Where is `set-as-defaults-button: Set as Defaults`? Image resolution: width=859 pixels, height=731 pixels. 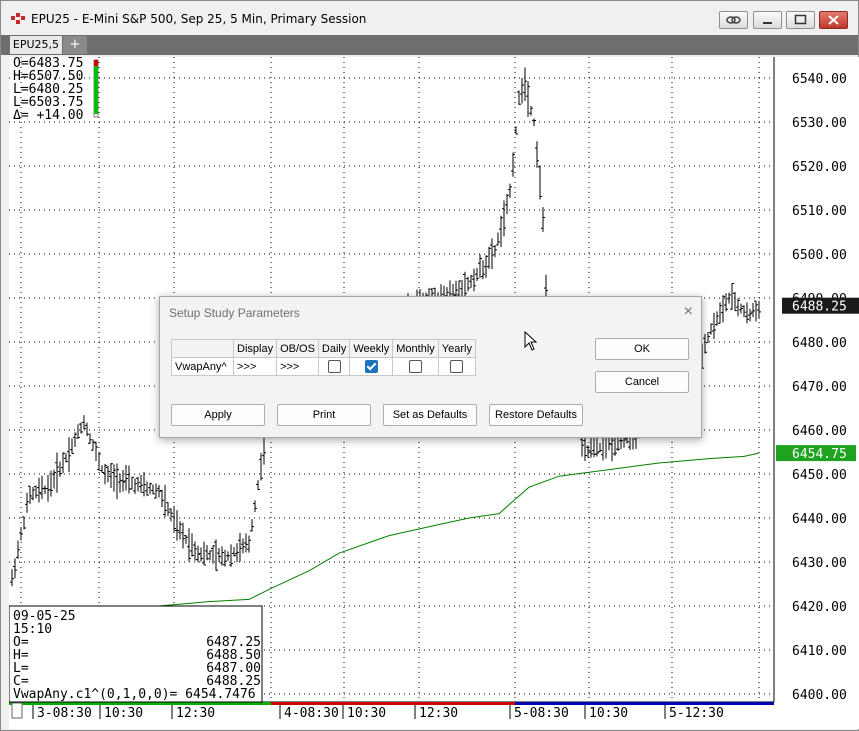 set-as-defaults-button: Set as Defaults is located at coordinates (430, 415).